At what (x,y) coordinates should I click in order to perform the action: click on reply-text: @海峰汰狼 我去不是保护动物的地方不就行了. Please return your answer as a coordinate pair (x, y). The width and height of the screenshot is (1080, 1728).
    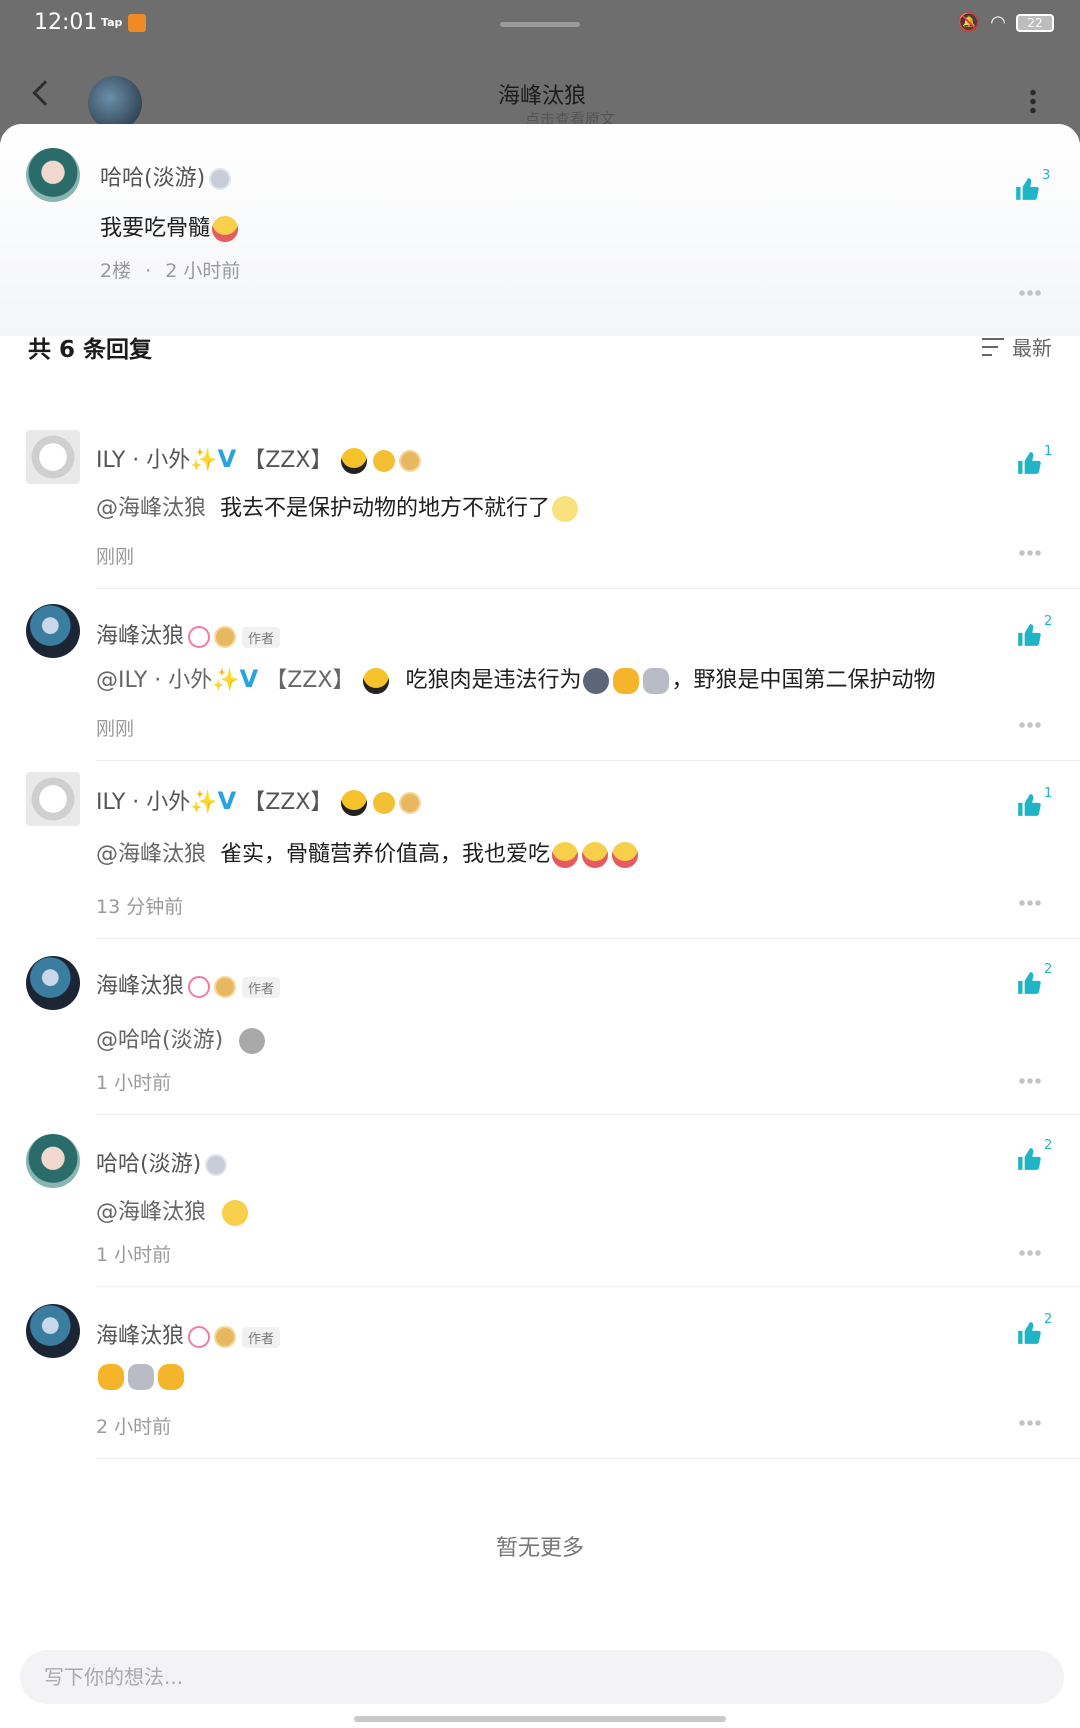
    Looking at the image, I should click on (338, 506).